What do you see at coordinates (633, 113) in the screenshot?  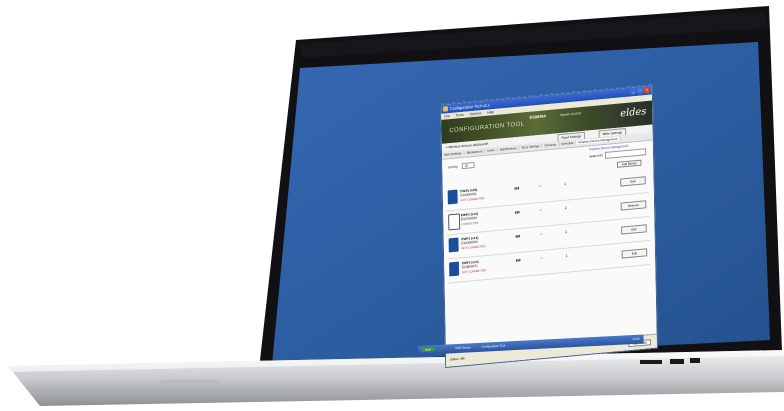 I see `eldes-logo: eldes` at bounding box center [633, 113].